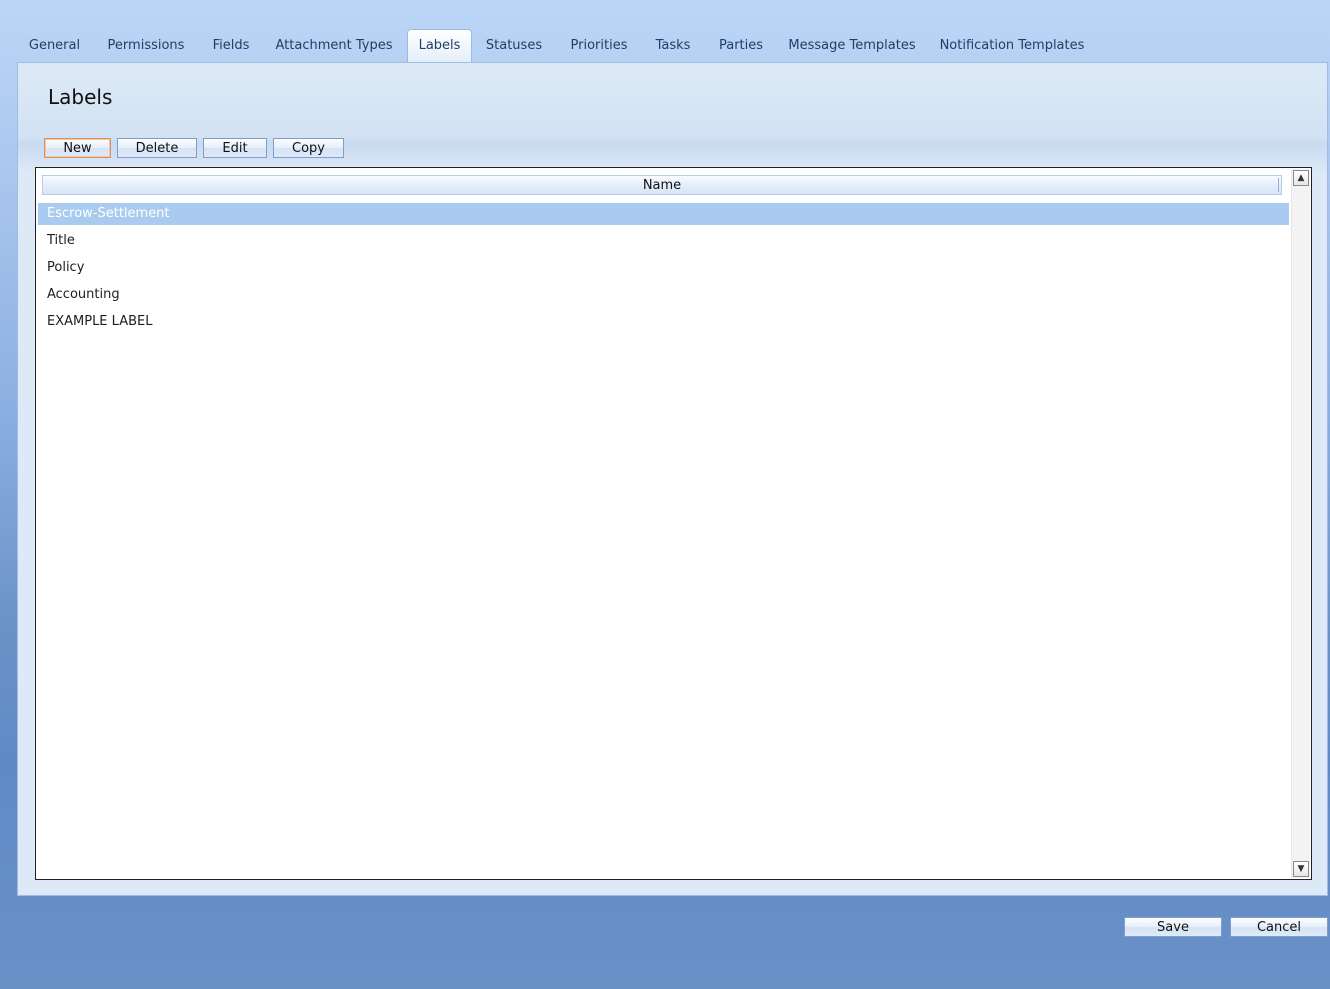 The width and height of the screenshot is (1330, 989). I want to click on column-header-name: Name, so click(662, 185).